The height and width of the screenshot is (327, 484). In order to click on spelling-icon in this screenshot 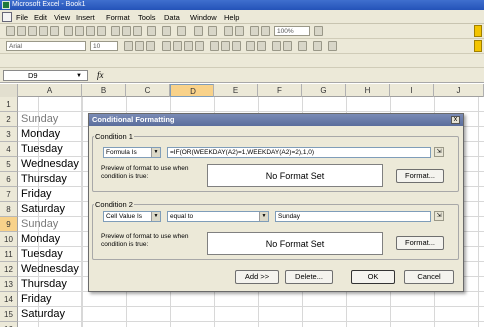, I will do `click(90, 31)`.